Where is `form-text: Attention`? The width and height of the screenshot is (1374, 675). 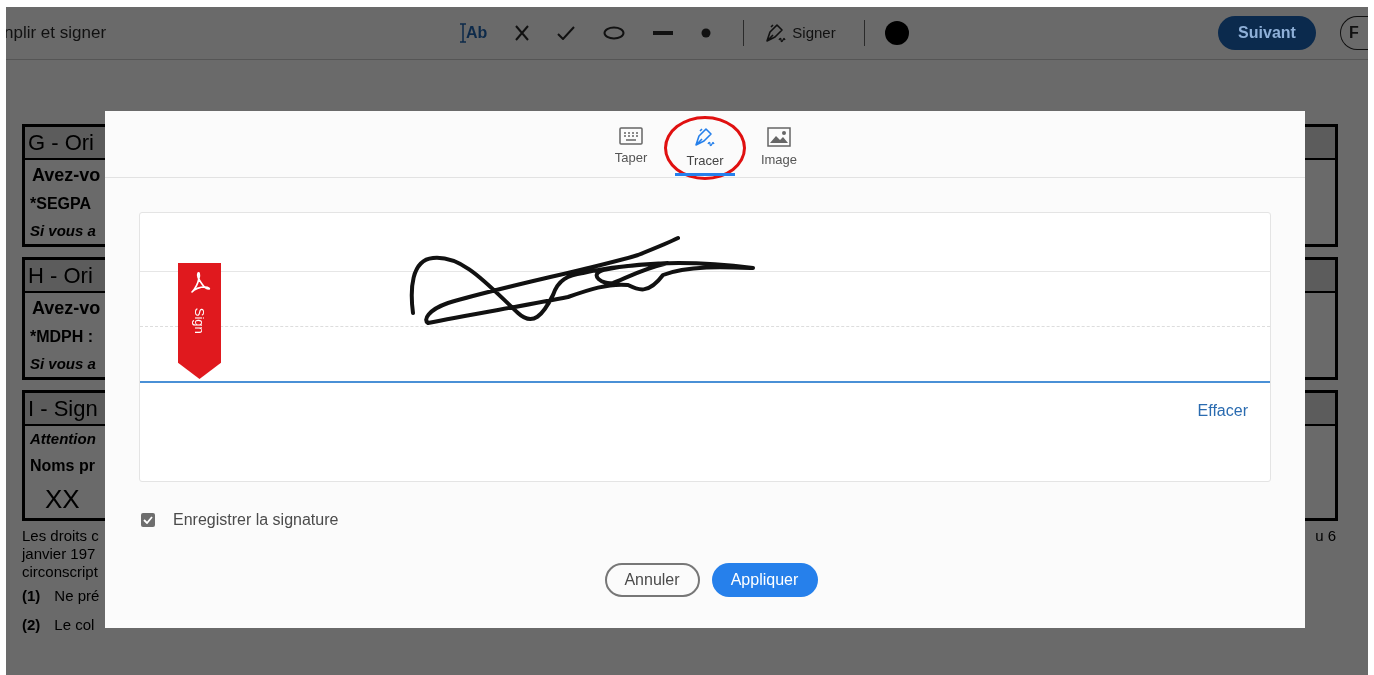 form-text: Attention is located at coordinates (63, 438).